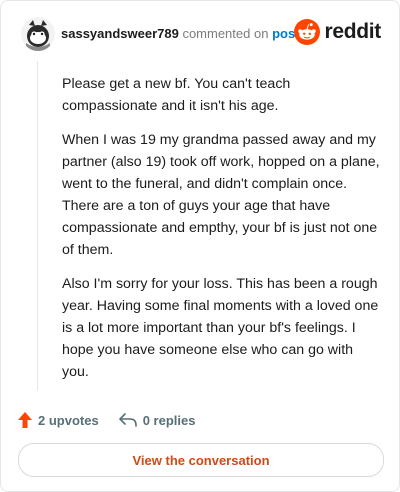 Image resolution: width=400 pixels, height=492 pixels. What do you see at coordinates (106, 420) in the screenshot?
I see `comment-actions: 2 upvotes 0 replies` at bounding box center [106, 420].